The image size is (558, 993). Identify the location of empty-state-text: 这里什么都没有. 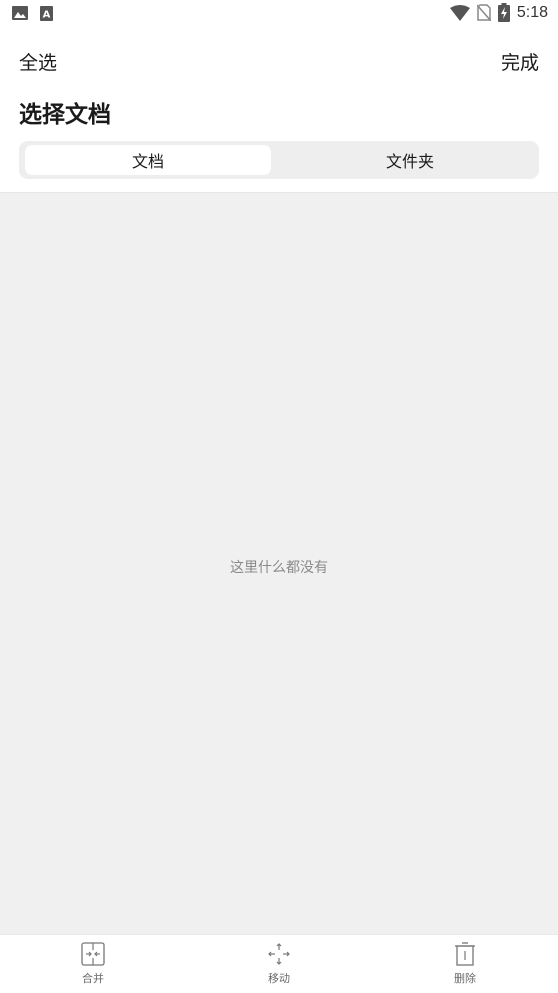
(279, 568).